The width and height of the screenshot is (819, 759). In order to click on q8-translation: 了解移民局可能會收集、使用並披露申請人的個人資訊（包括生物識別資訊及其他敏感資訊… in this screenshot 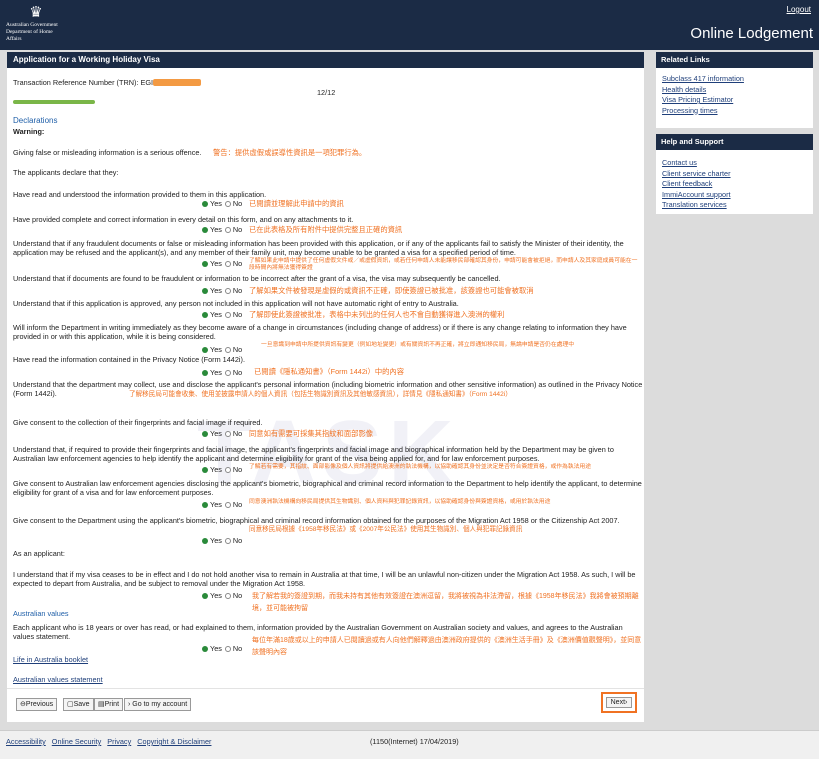, I will do `click(320, 394)`.